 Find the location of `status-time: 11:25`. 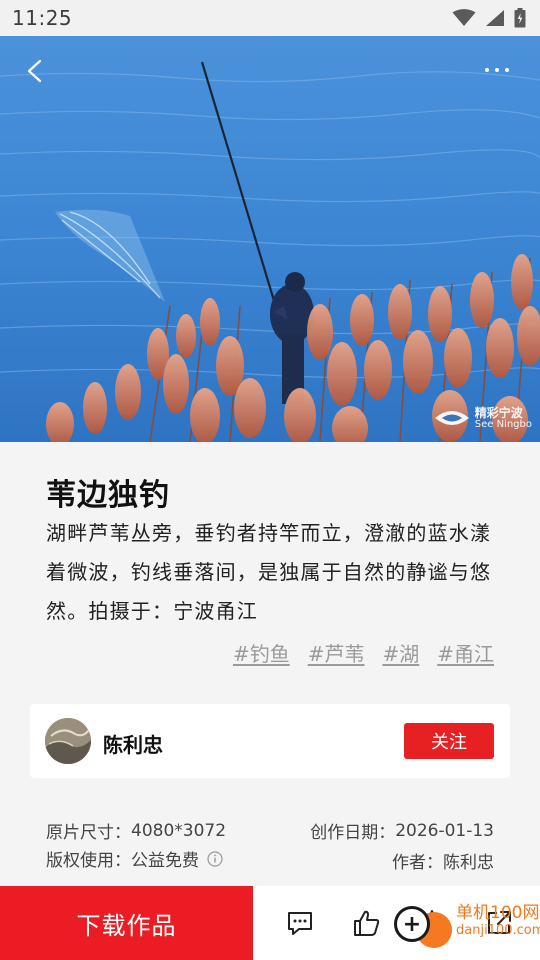

status-time: 11:25 is located at coordinates (42, 18).